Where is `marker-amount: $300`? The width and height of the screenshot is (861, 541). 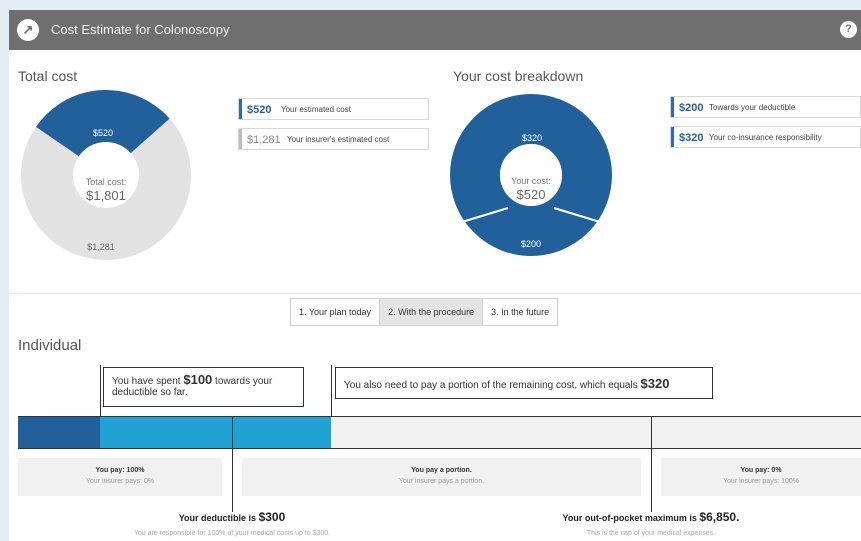
marker-amount: $300 is located at coordinates (272, 517).